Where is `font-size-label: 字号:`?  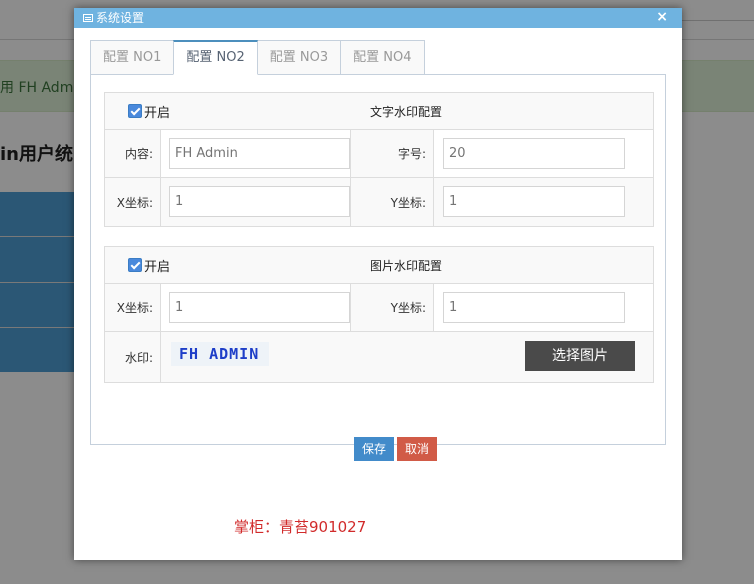 font-size-label: 字号: is located at coordinates (392, 153).